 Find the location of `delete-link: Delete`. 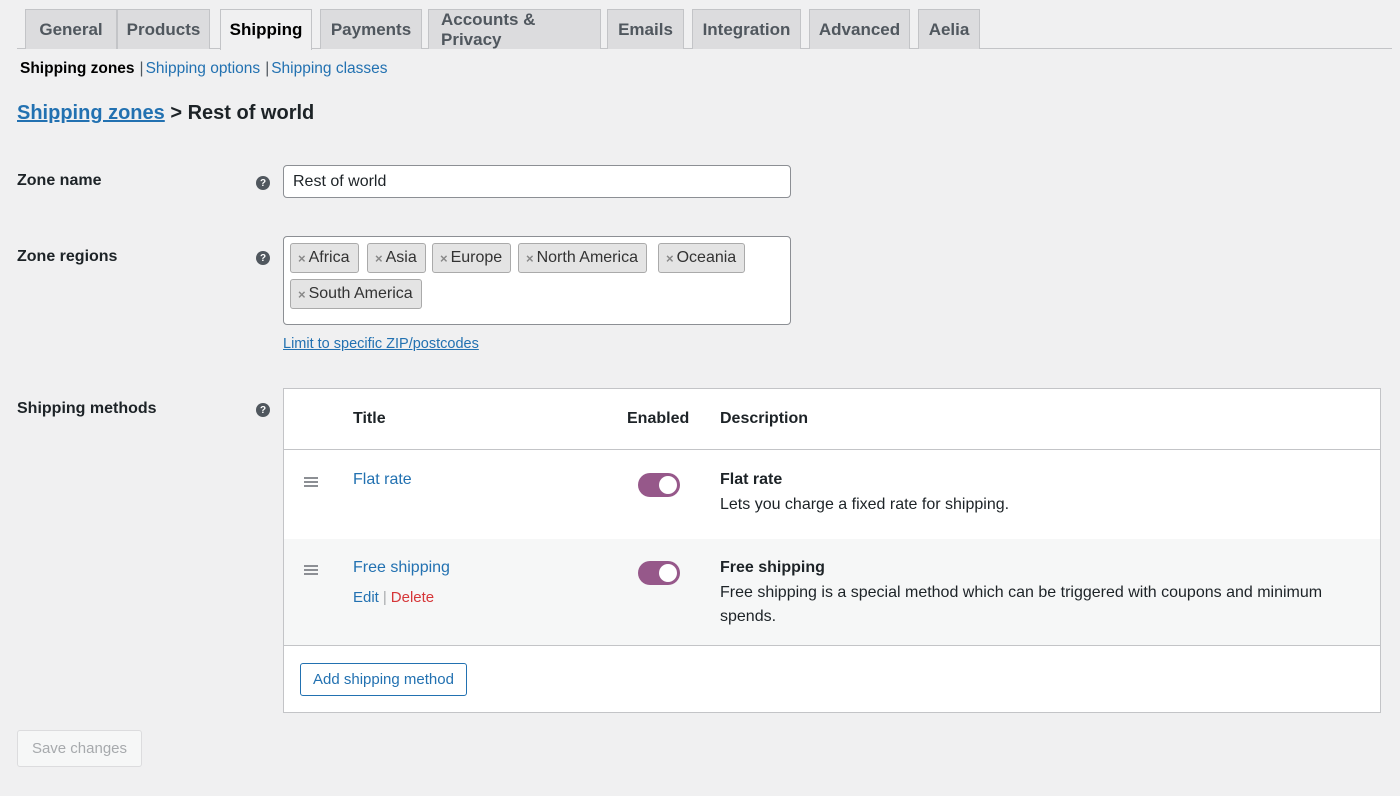

delete-link: Delete is located at coordinates (412, 597).